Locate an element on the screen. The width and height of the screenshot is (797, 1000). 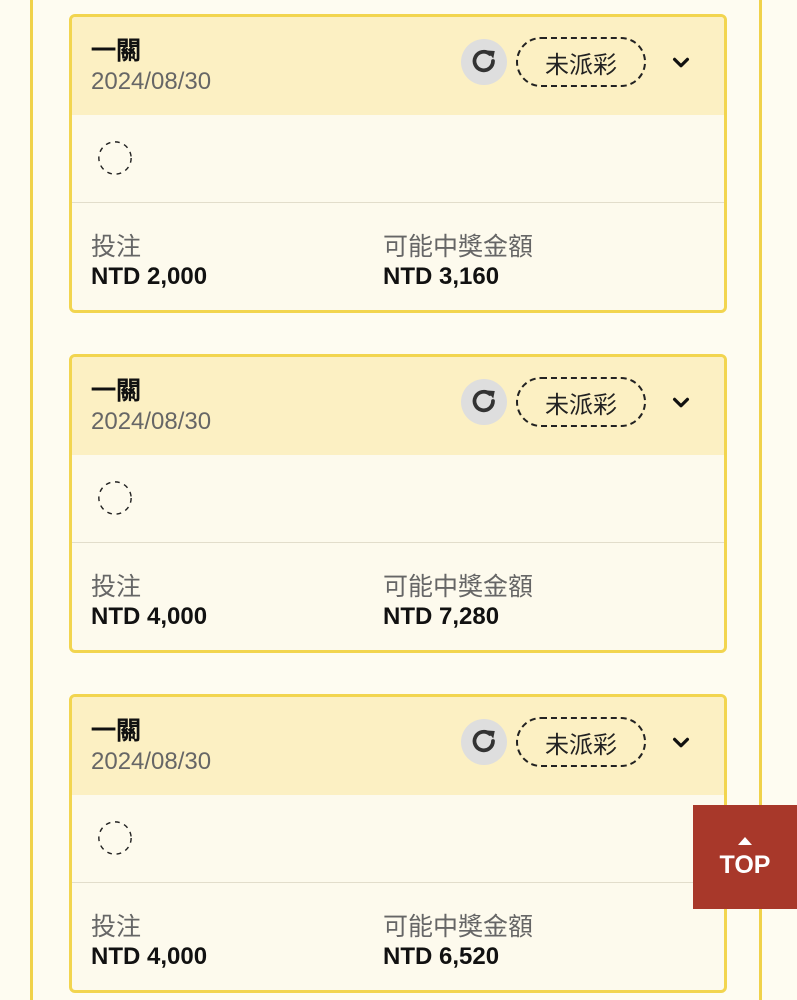
potential-payout-amount: NTD 3,160 is located at coordinates (441, 276).